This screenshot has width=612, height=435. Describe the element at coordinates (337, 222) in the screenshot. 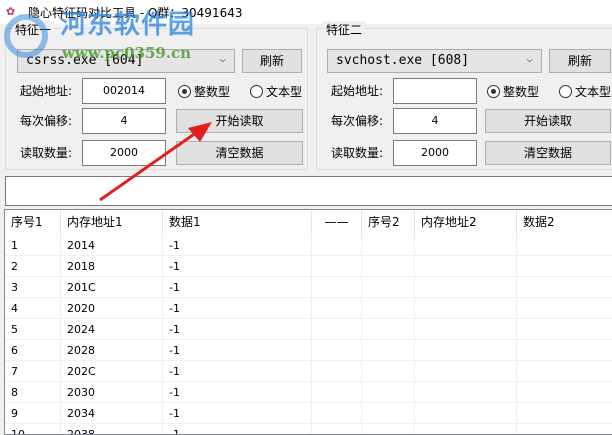

I see `column-header: ——` at that location.